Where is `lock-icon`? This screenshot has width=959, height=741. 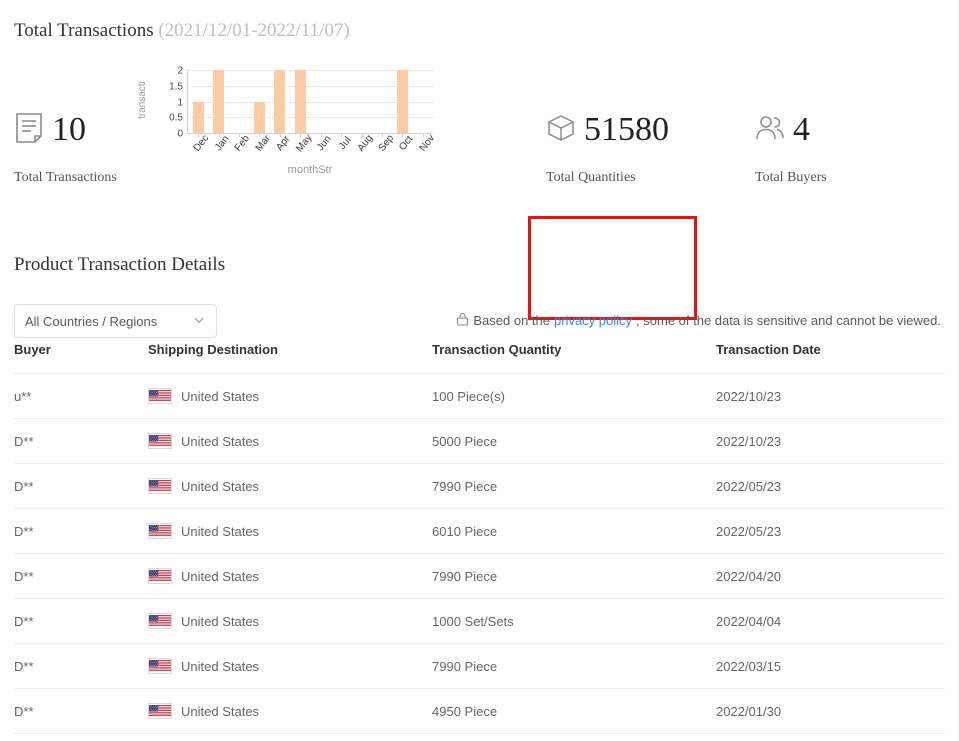
lock-icon is located at coordinates (462, 320).